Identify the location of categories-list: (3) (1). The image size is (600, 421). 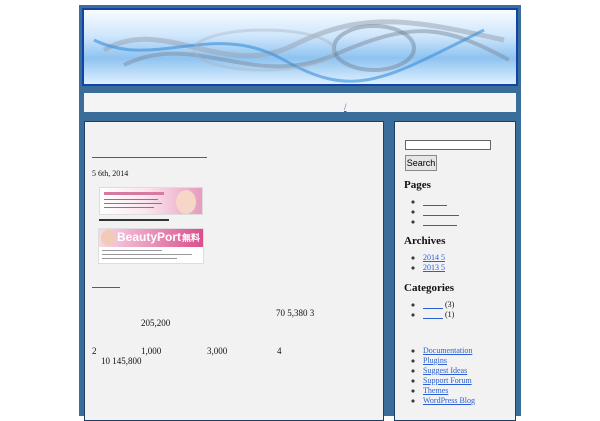
(429, 310).